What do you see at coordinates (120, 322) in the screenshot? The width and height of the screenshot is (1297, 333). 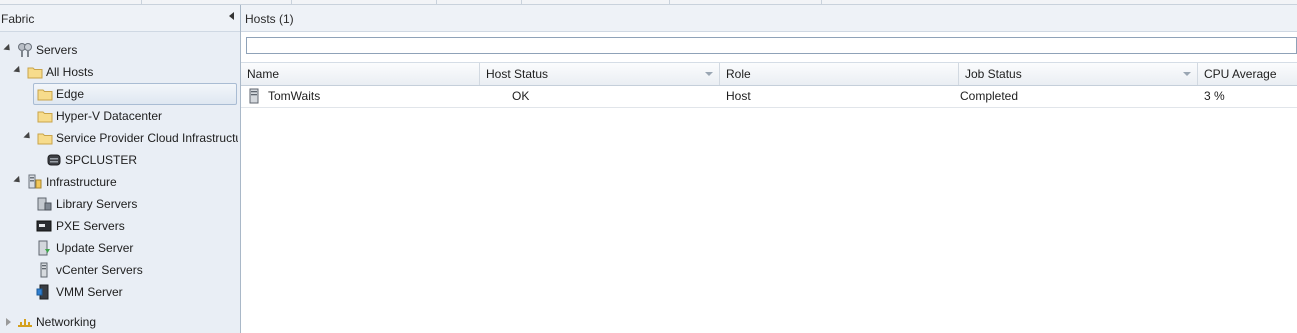 I see `tree-item-networking: Networking` at bounding box center [120, 322].